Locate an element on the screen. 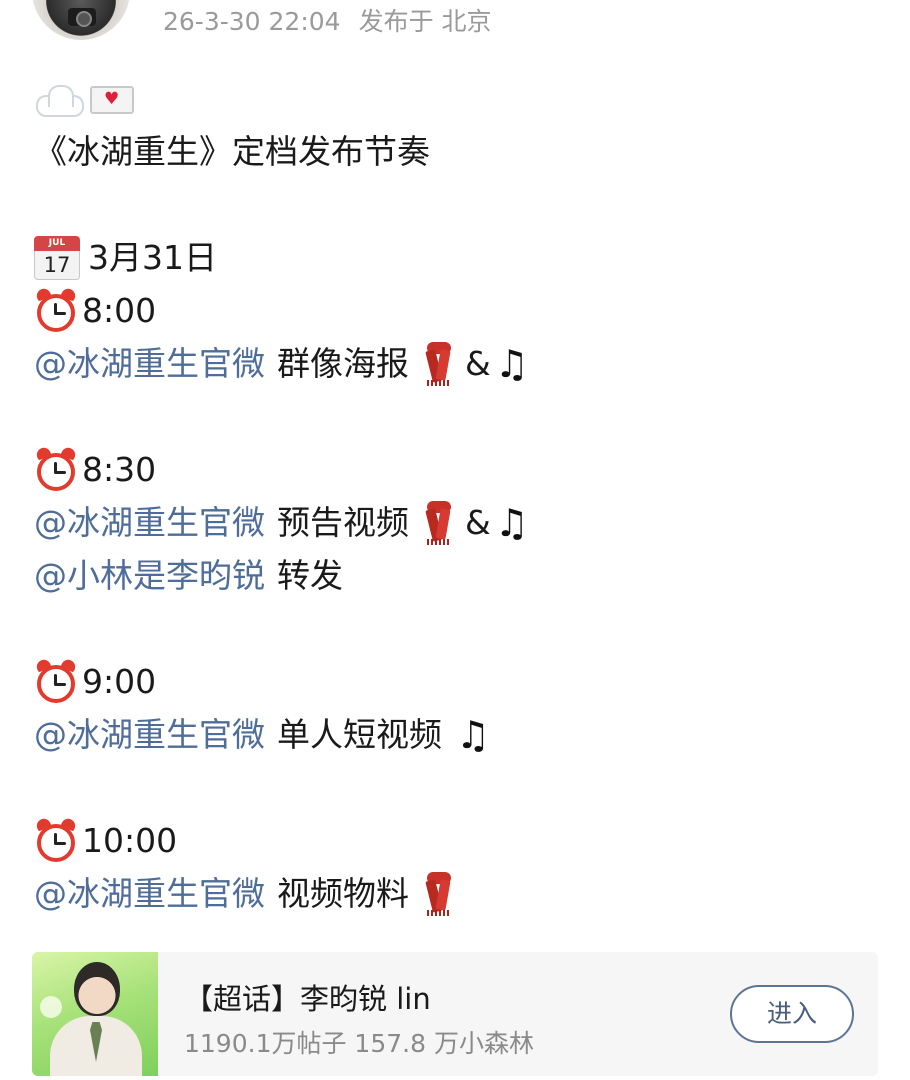  super-topic-title: 【超话】李昀锐 lin is located at coordinates (307, 999).